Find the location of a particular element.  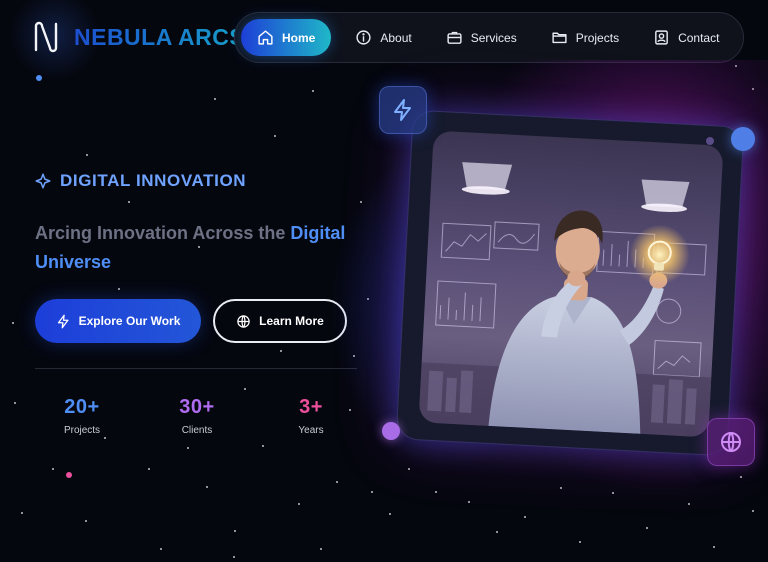

brand-name: NEBULA ARCS is located at coordinates (160, 36).